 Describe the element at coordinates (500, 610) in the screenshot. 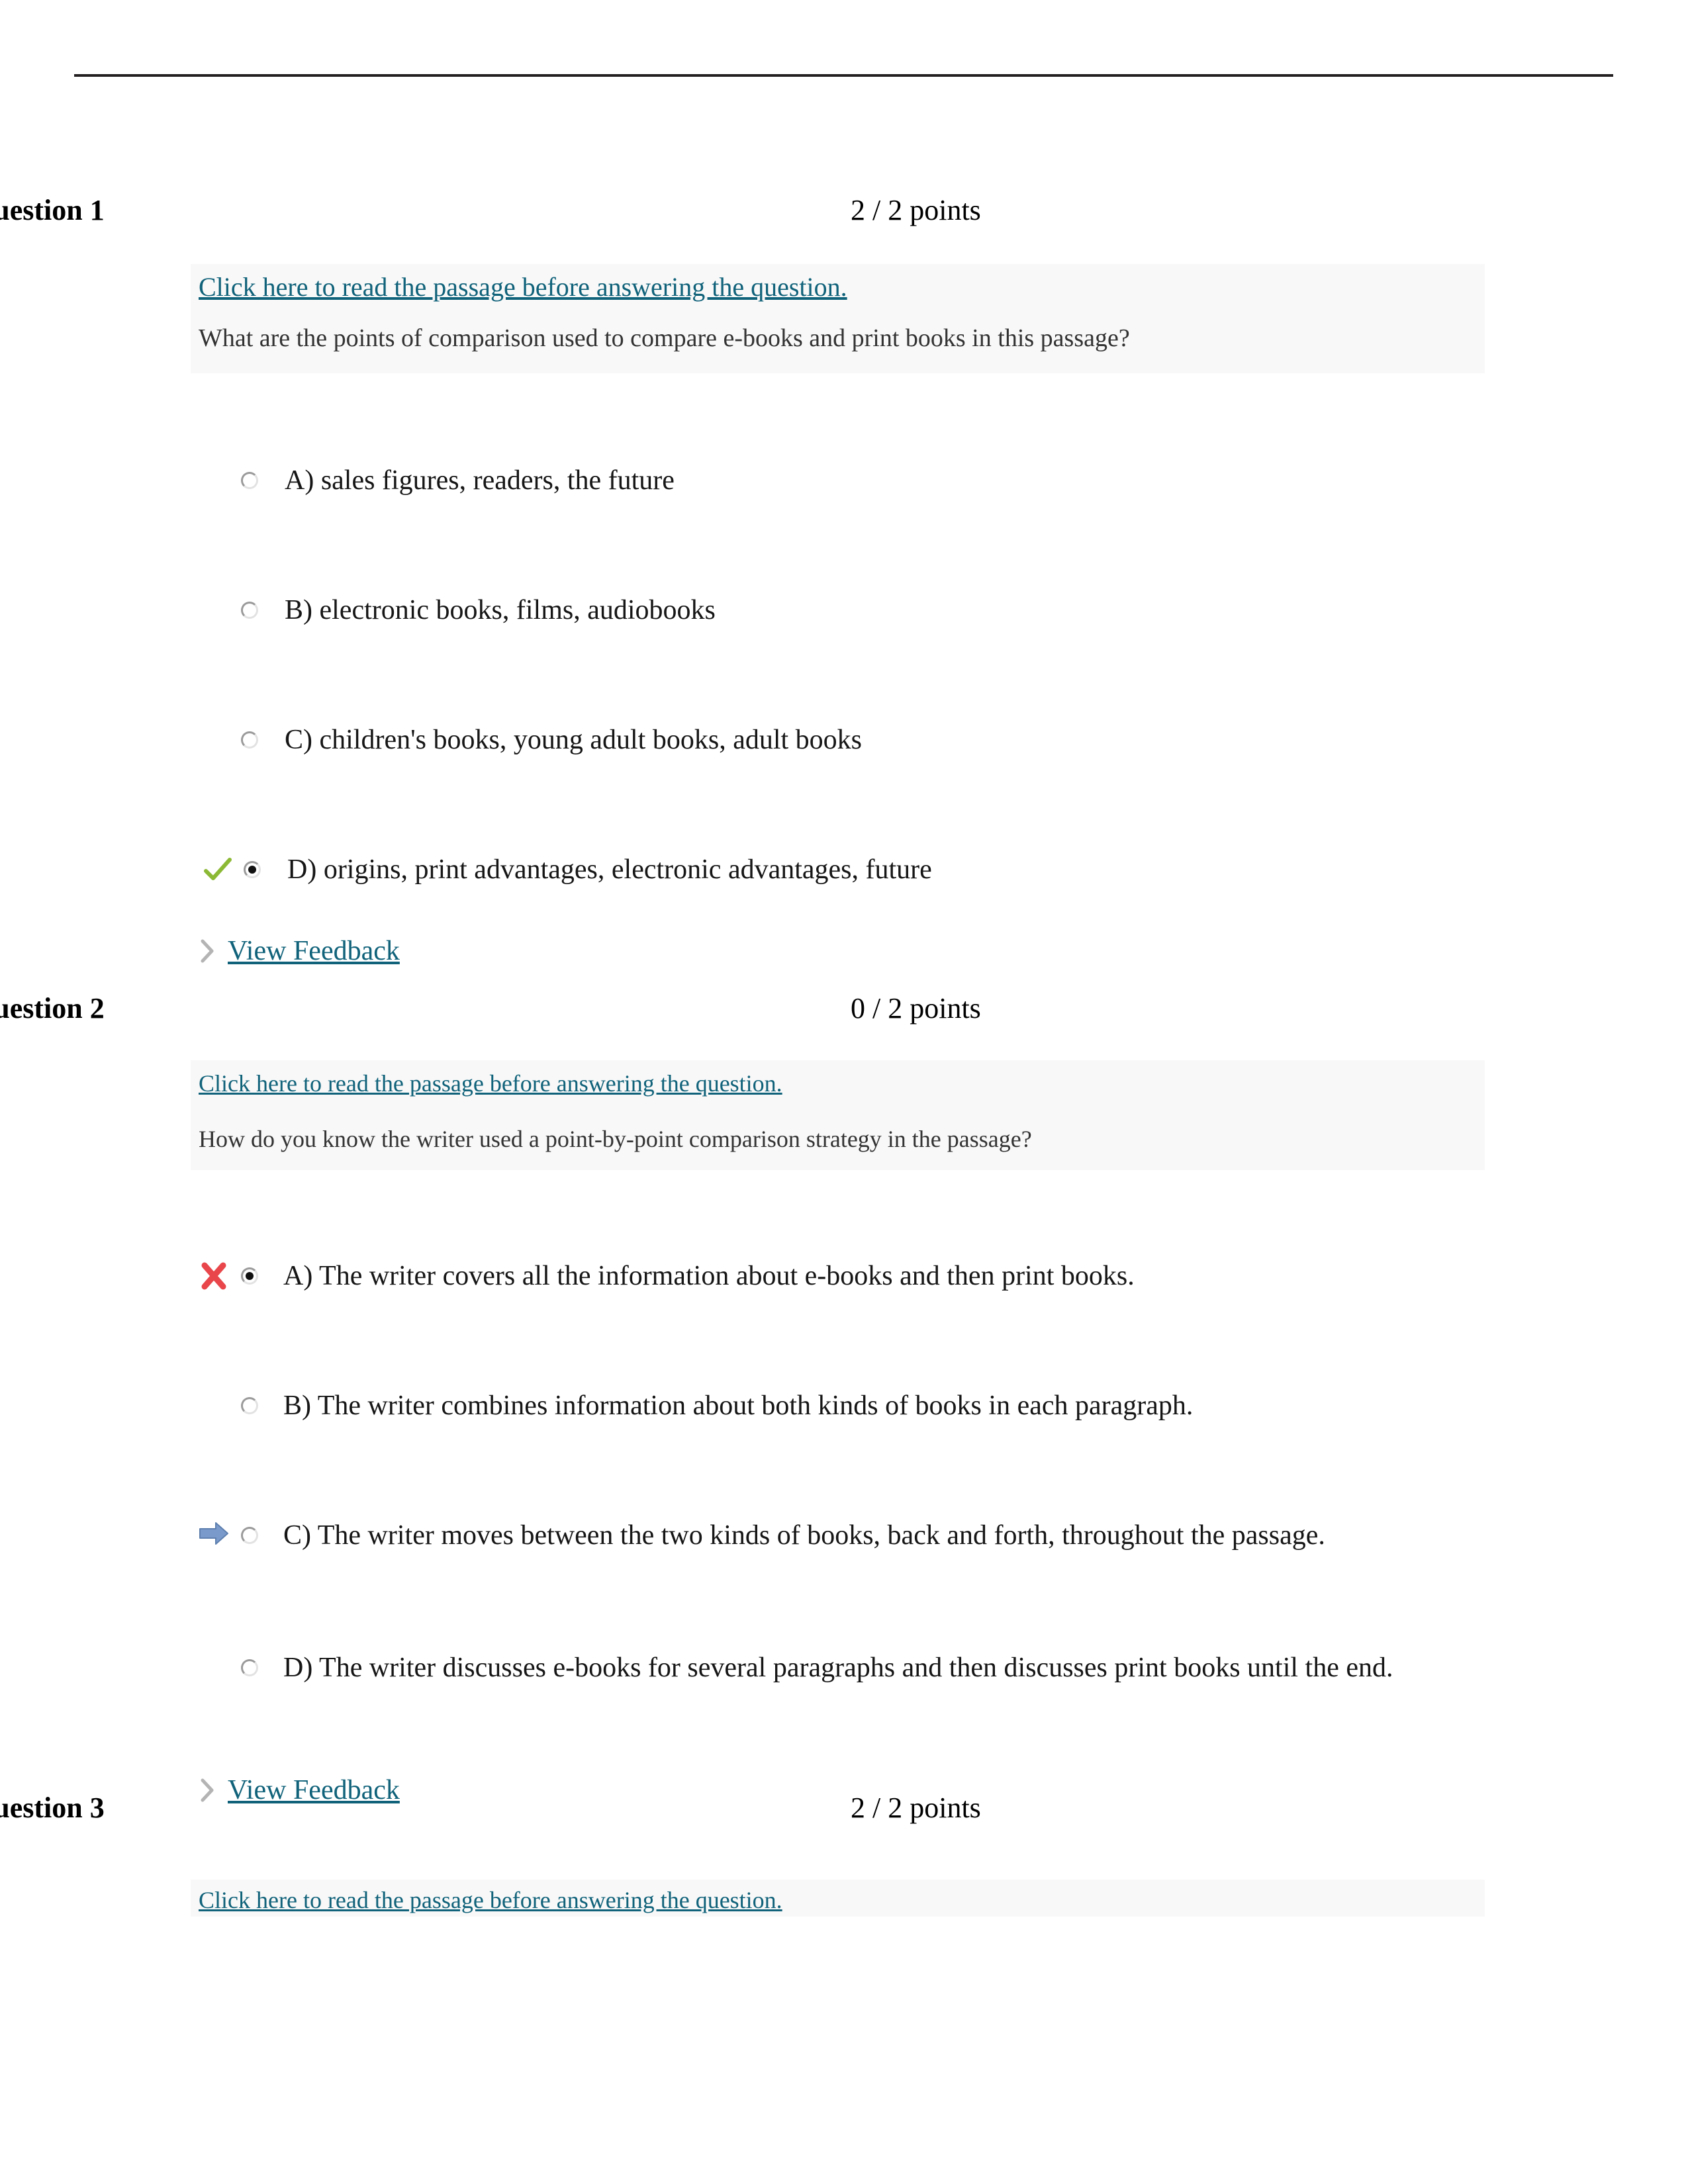

I see `option-label-q1-b: B) electronic books, films, audiobooks` at that location.